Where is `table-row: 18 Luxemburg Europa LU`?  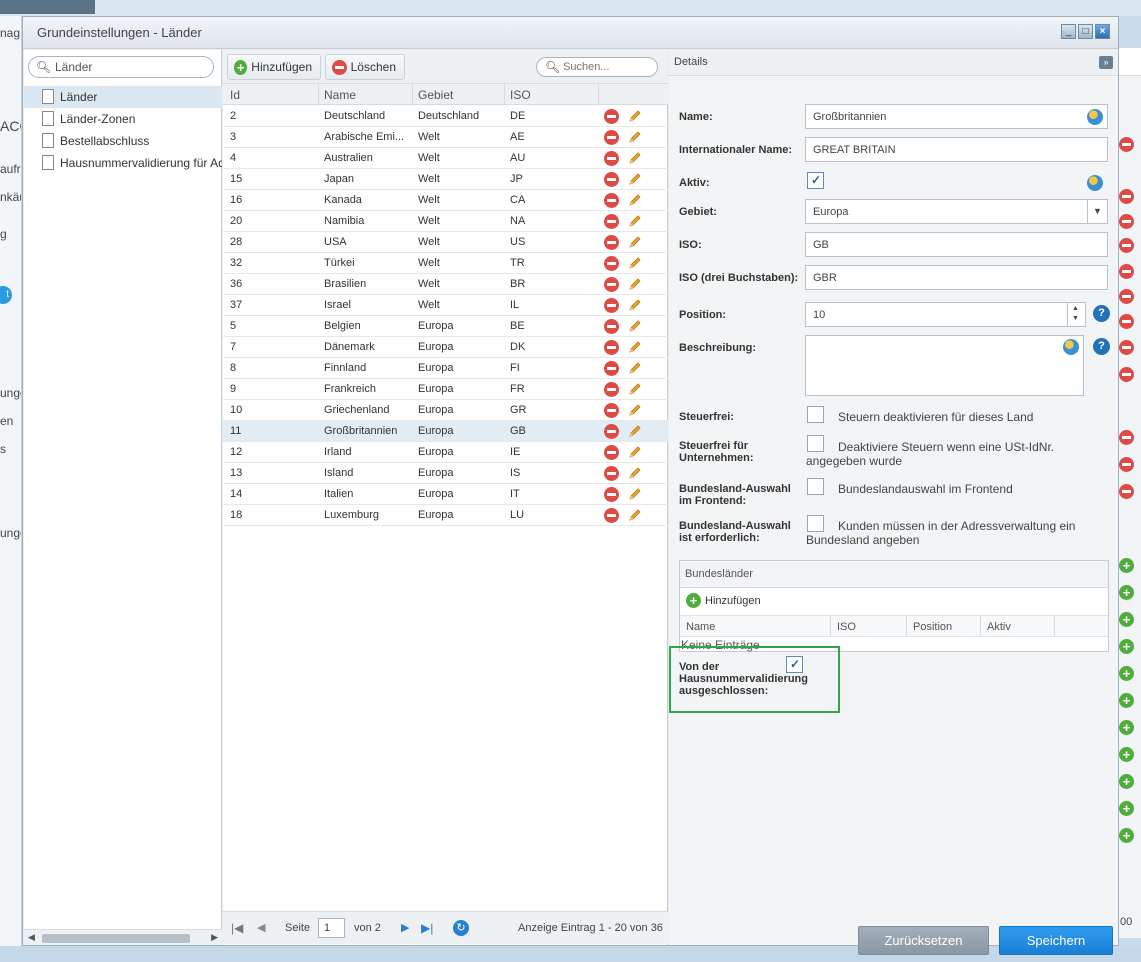
table-row: 18 Luxemburg Europa LU is located at coordinates (445, 515).